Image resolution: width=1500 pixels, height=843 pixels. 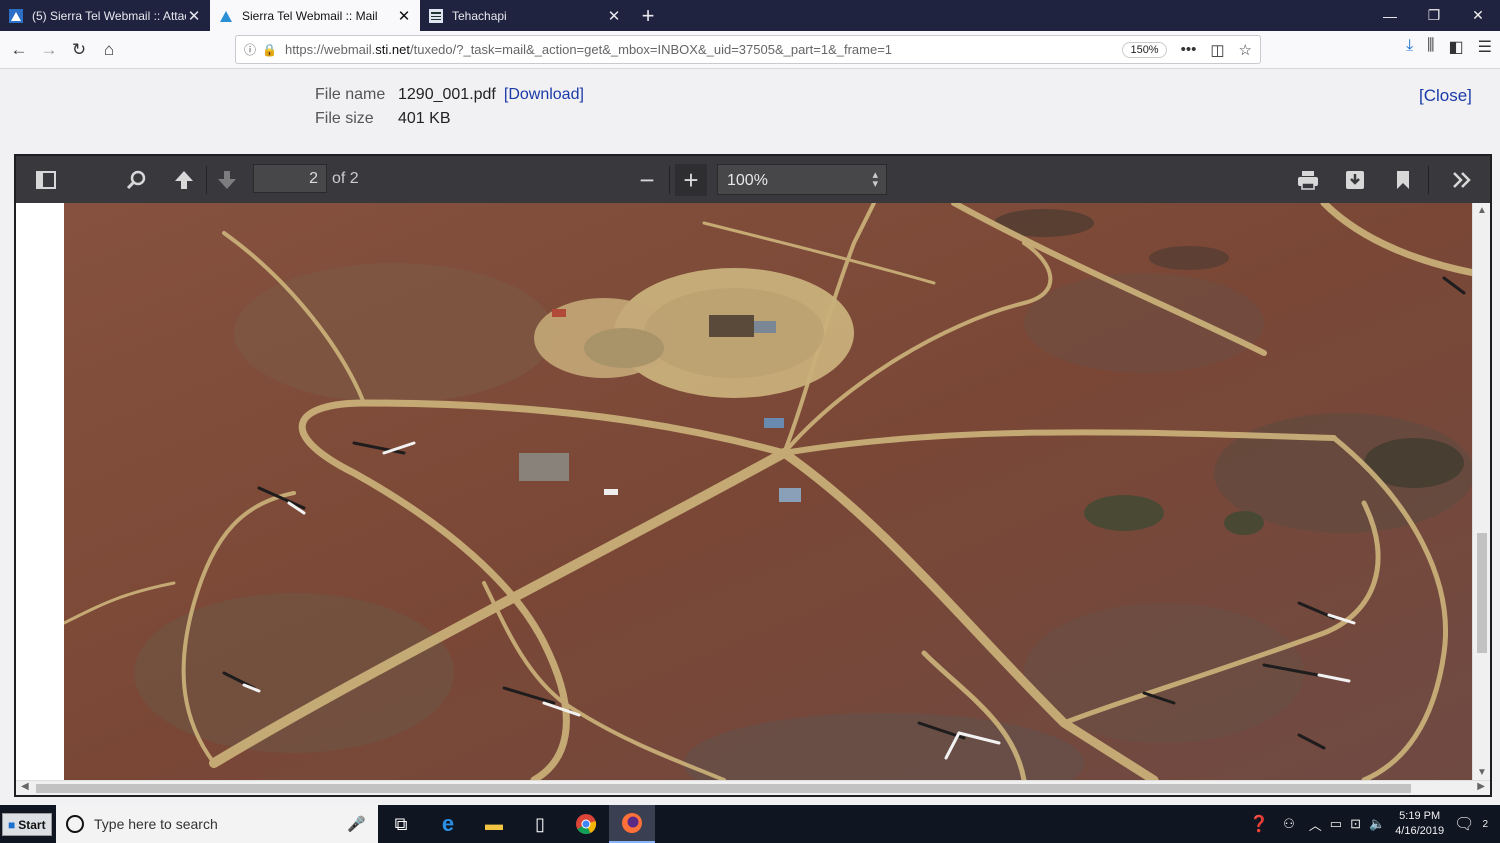 I want to click on file-size-value: 401 KB, so click(x=424, y=118).